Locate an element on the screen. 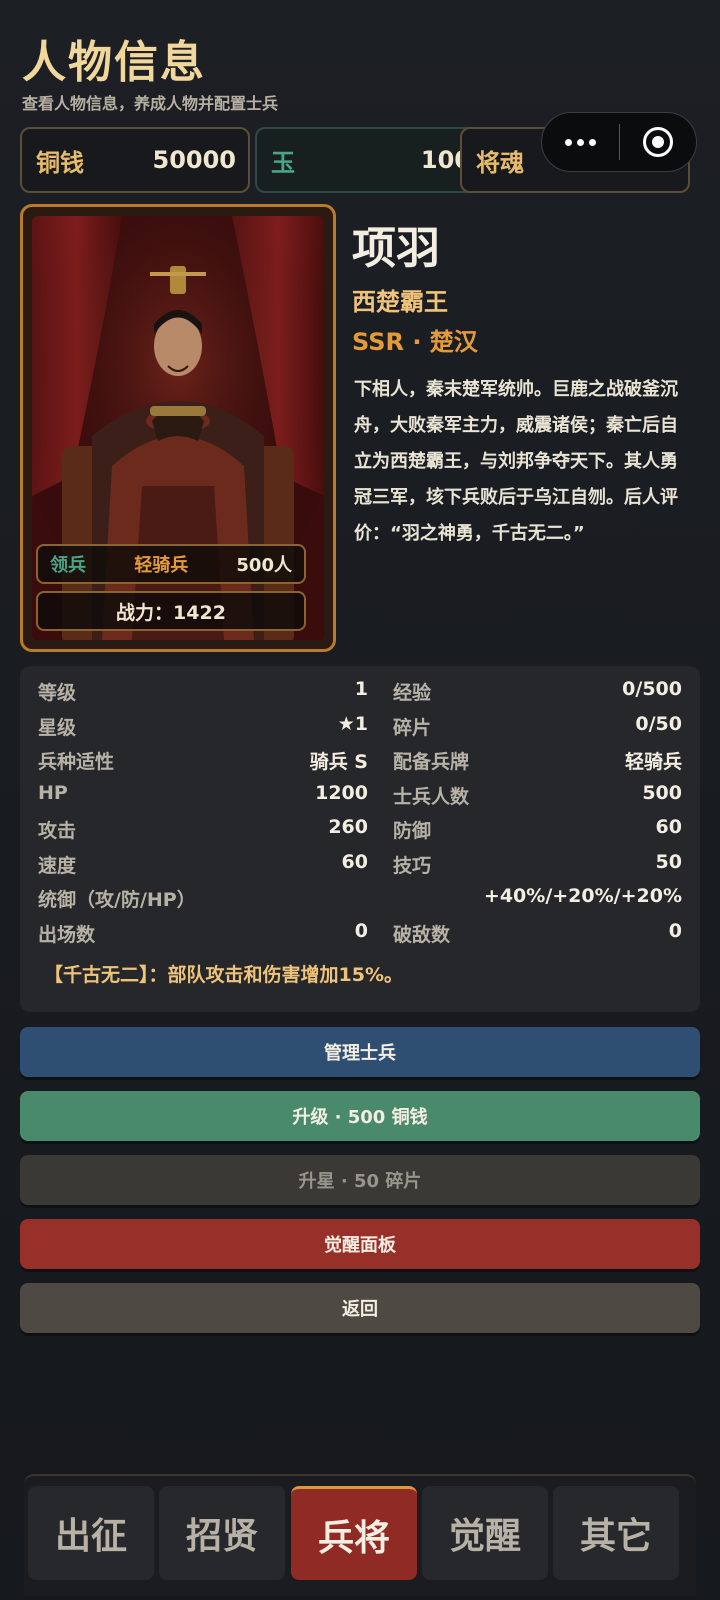 The image size is (720, 1600). troop-label: 领兵 is located at coordinates (68, 565).